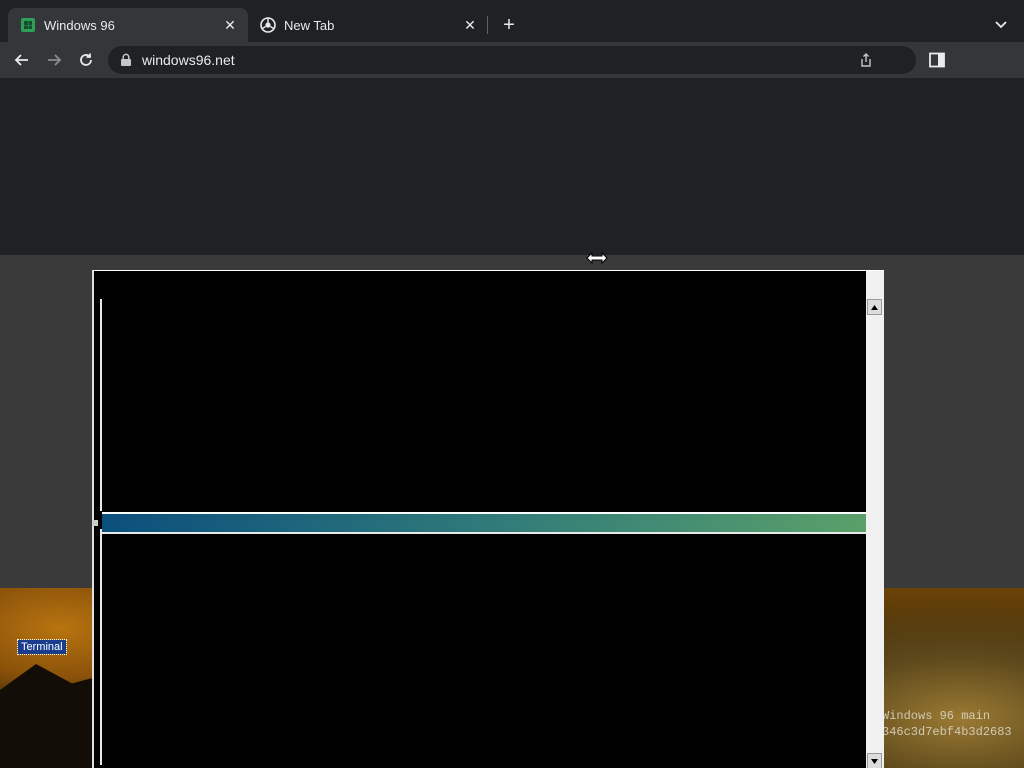 The width and height of the screenshot is (1024, 768). Describe the element at coordinates (54, 60) in the screenshot. I see `forward-arrow-icon` at that location.